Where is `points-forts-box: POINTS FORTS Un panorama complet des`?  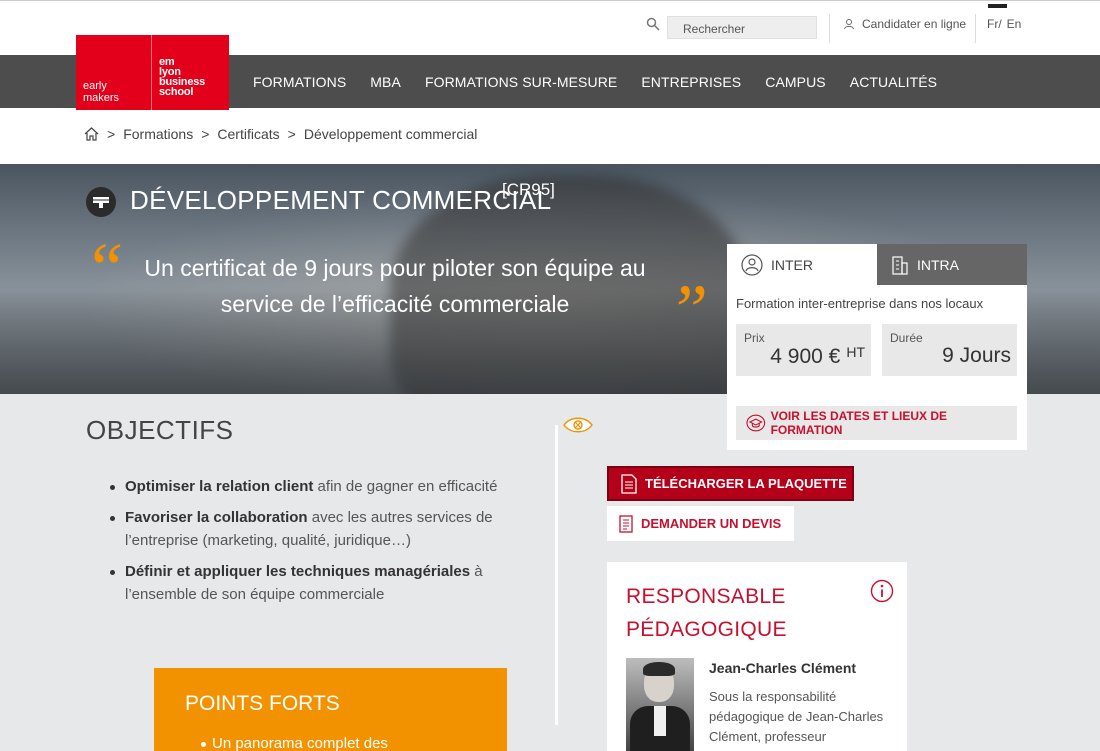
points-forts-box: POINTS FORTS Un panorama complet des is located at coordinates (330, 709).